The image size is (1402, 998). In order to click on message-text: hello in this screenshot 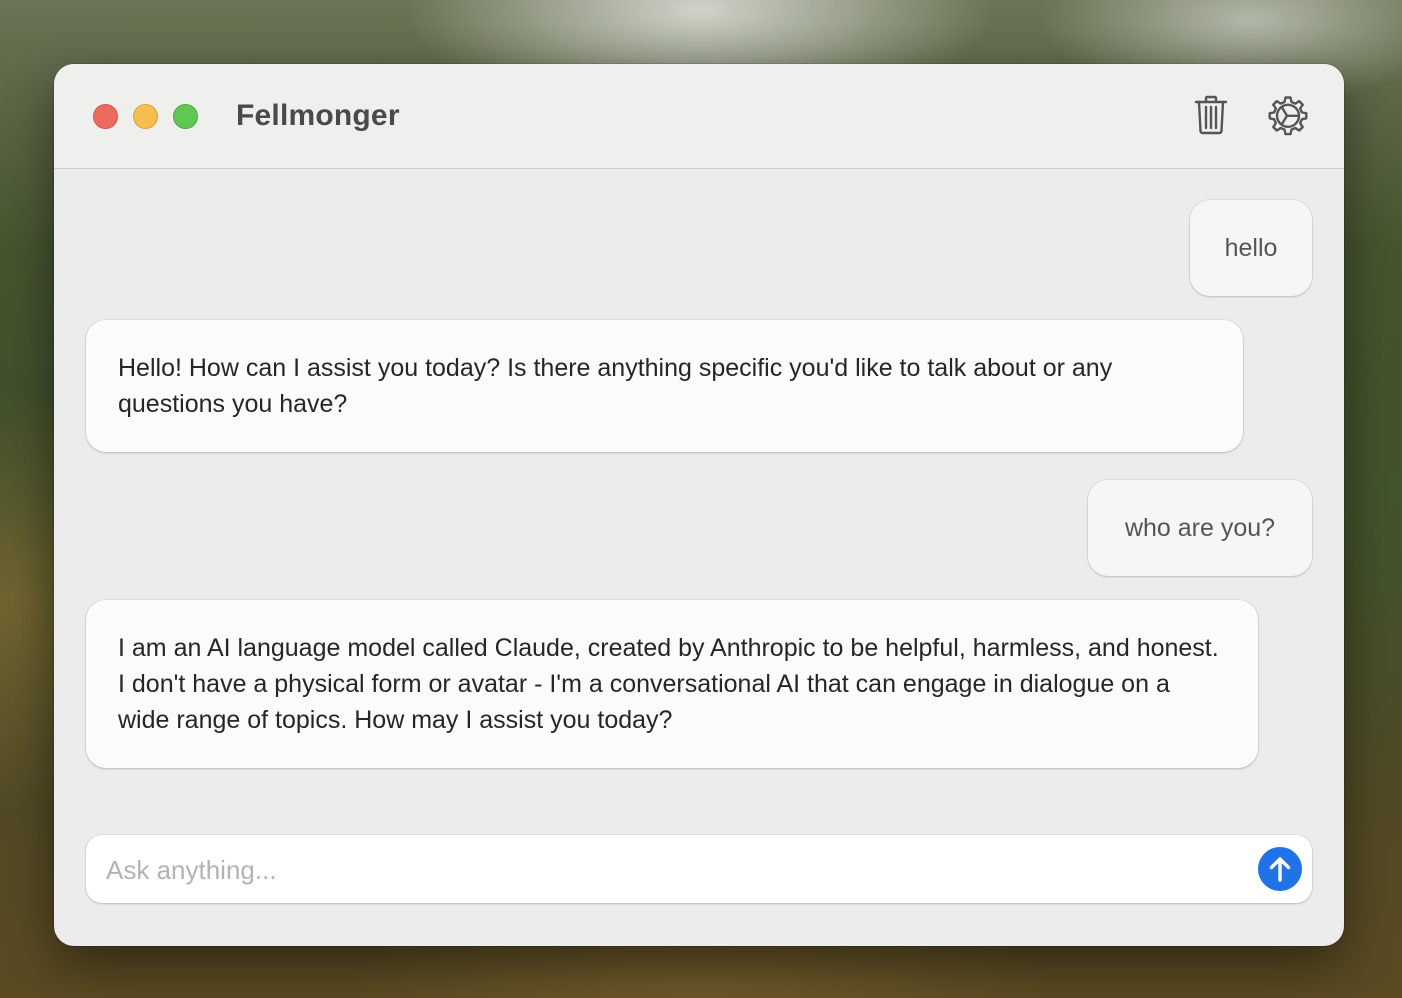, I will do `click(1251, 248)`.